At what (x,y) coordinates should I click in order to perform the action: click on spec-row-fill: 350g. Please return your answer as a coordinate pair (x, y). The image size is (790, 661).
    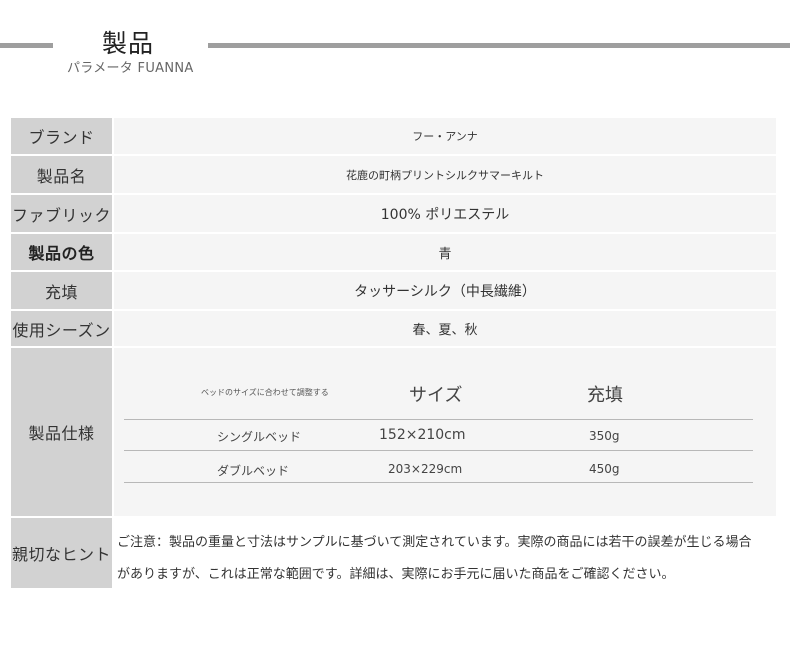
    Looking at the image, I should click on (604, 436).